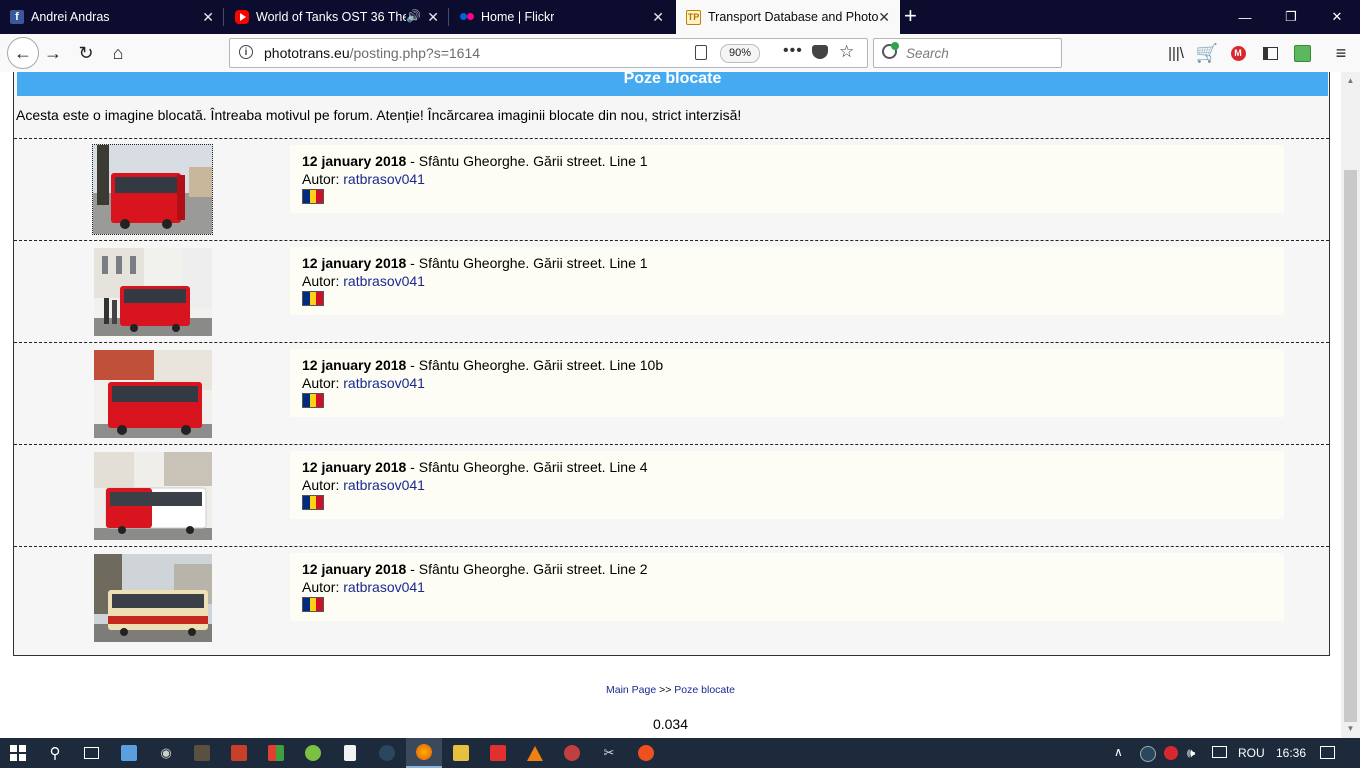 The width and height of the screenshot is (1360, 768). I want to click on post-author: Autor: ratbrasov041, so click(363, 179).